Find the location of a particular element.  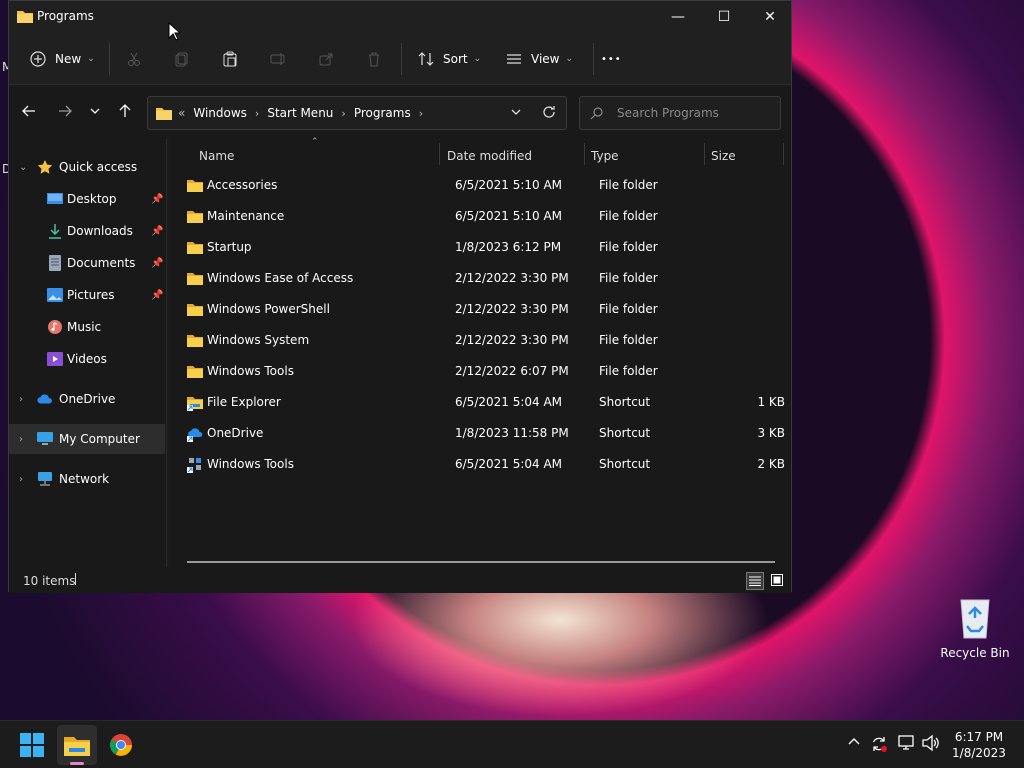

sidebar-item-label: OneDrive is located at coordinates (87, 399).